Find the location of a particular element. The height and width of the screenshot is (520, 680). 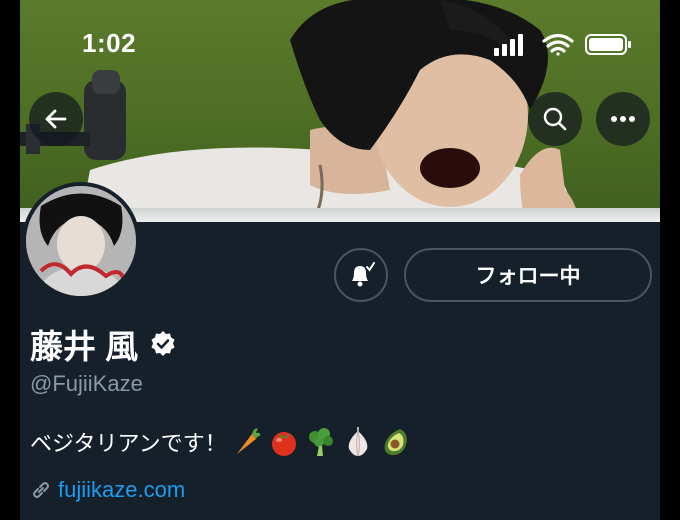

more-icon is located at coordinates (623, 119).